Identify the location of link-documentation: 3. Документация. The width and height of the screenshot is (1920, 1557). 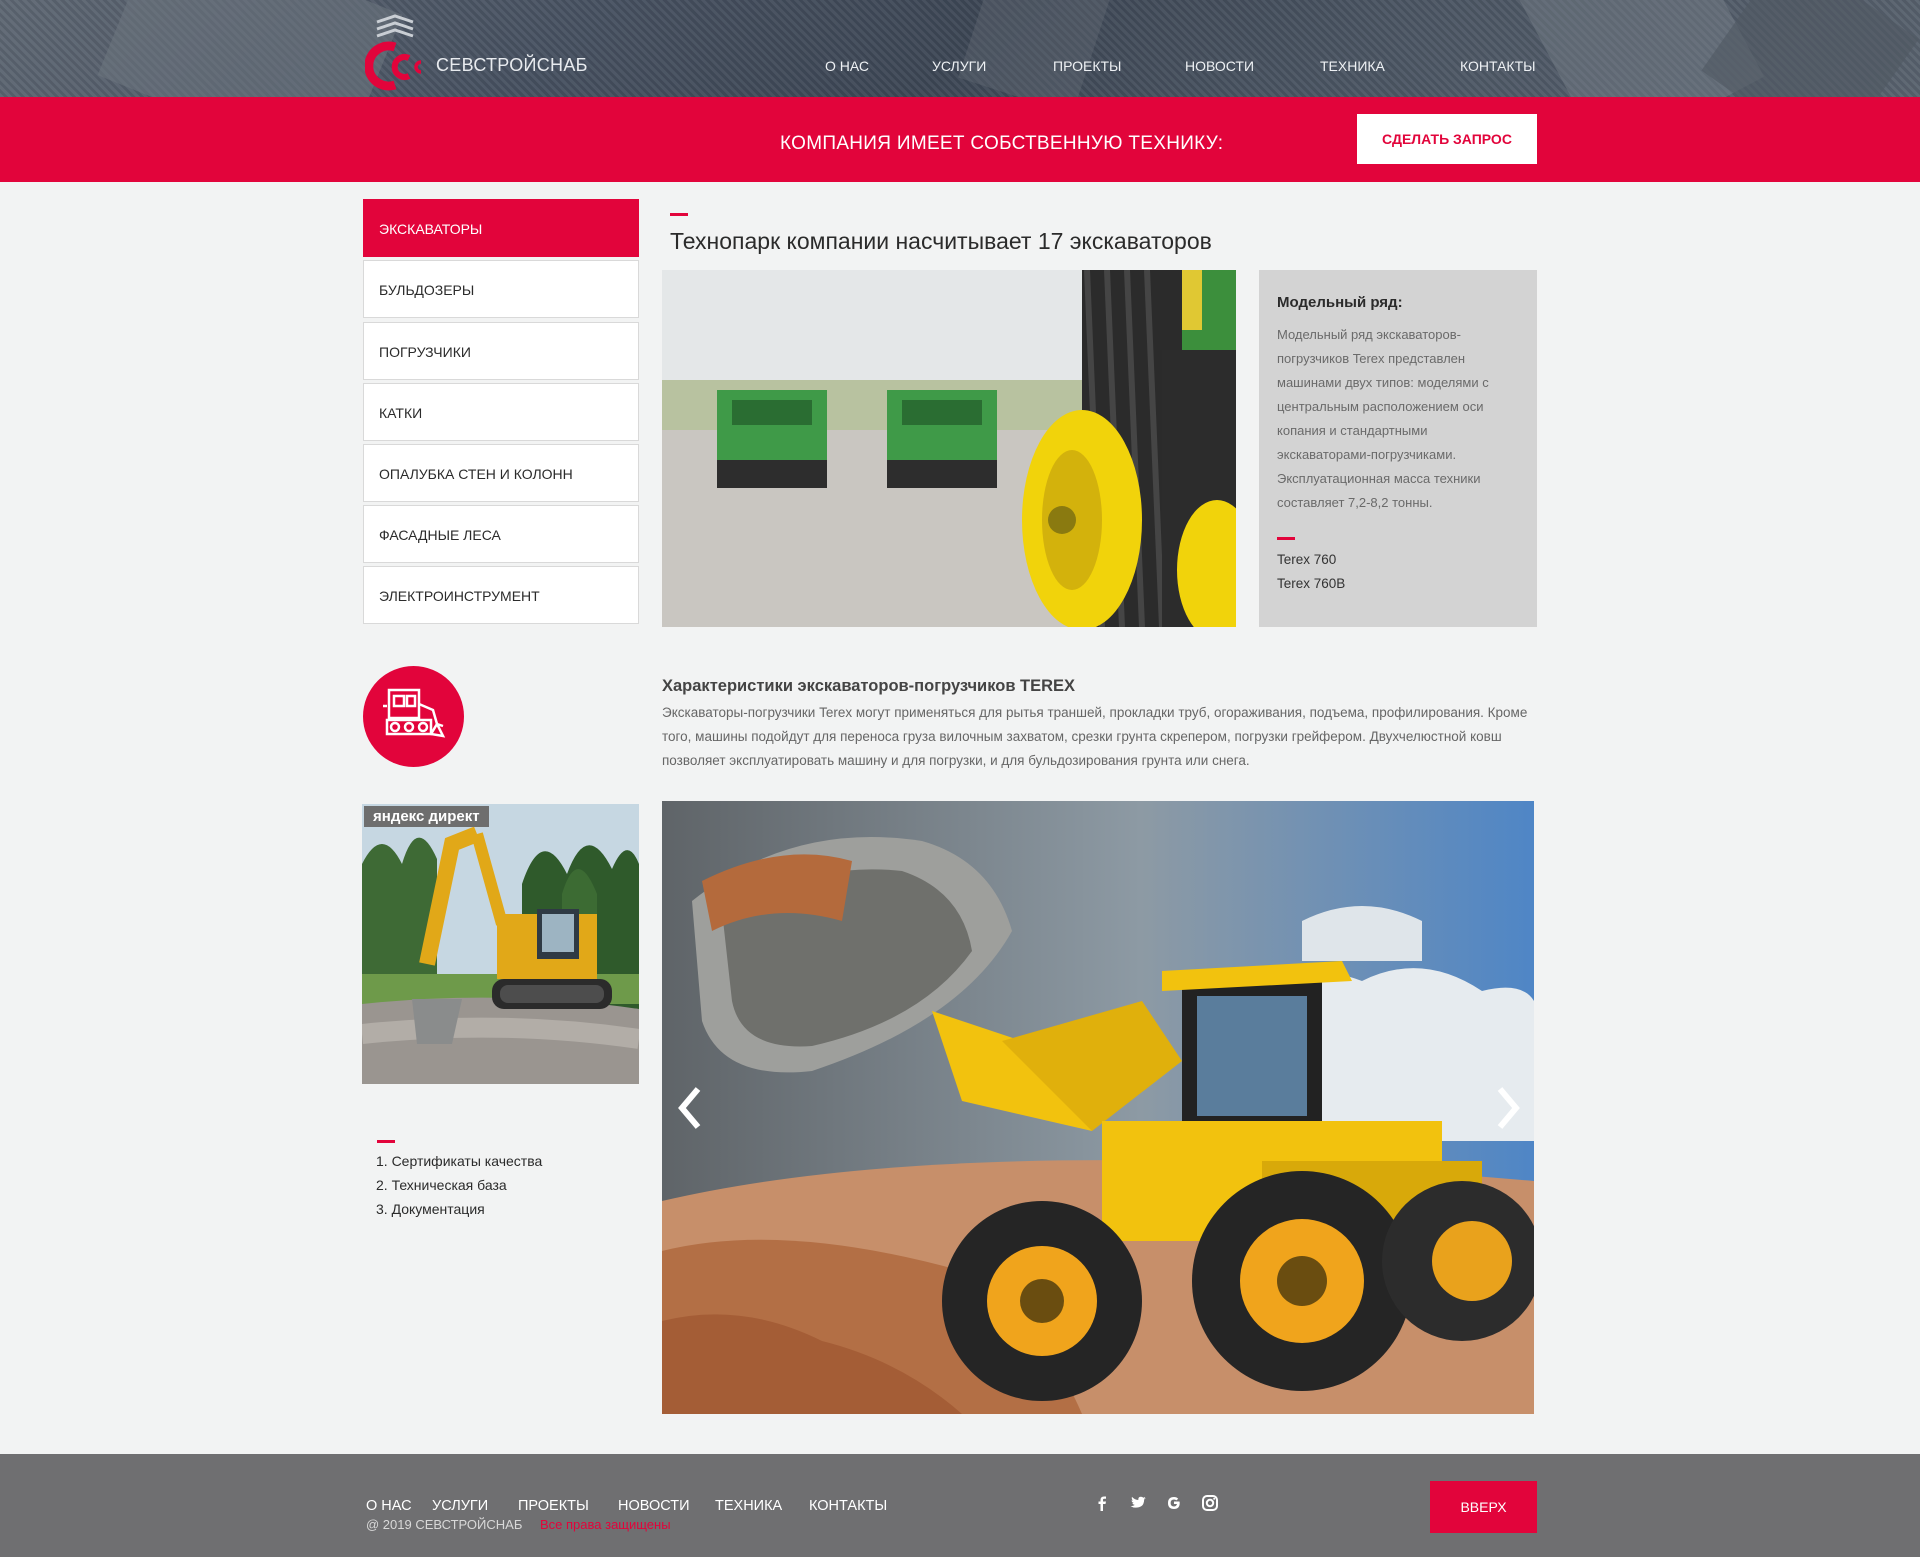
(430, 1209).